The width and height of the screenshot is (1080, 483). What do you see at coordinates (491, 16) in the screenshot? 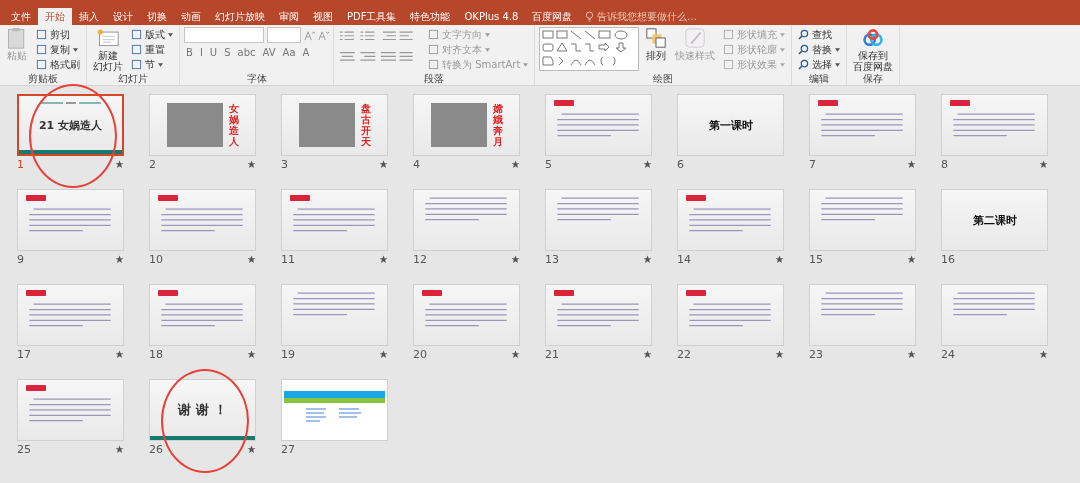
I see `ribbon-tab: OKPlus 4.8` at bounding box center [491, 16].